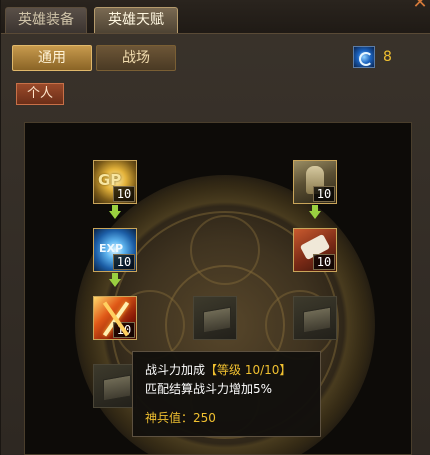 The width and height of the screenshot is (430, 455). I want to click on subtab-battlefield: 战场, so click(136, 58).